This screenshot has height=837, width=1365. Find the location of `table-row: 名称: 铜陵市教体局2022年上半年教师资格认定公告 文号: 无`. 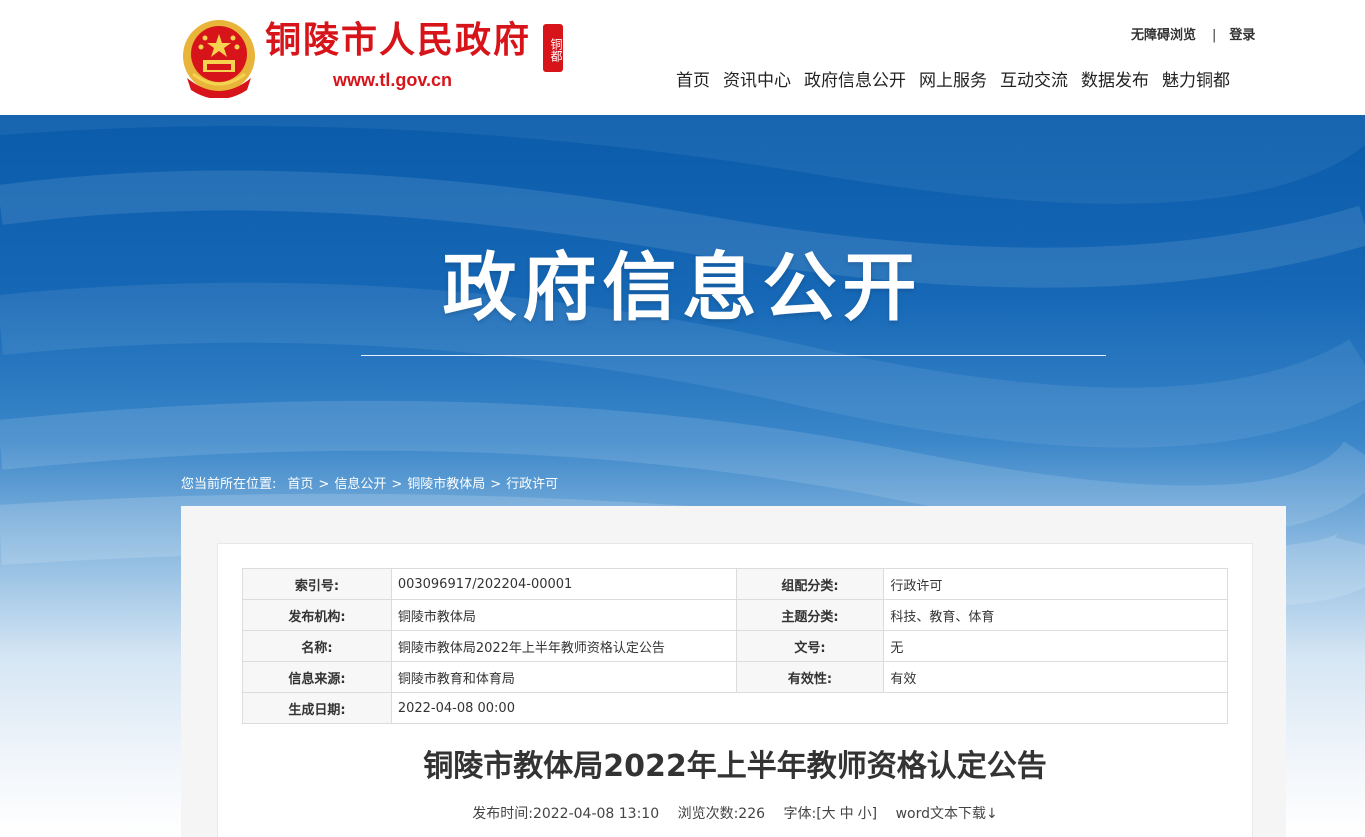

table-row: 名称: 铜陵市教体局2022年上半年教师资格认定公告 文号: 无 is located at coordinates (735, 646).